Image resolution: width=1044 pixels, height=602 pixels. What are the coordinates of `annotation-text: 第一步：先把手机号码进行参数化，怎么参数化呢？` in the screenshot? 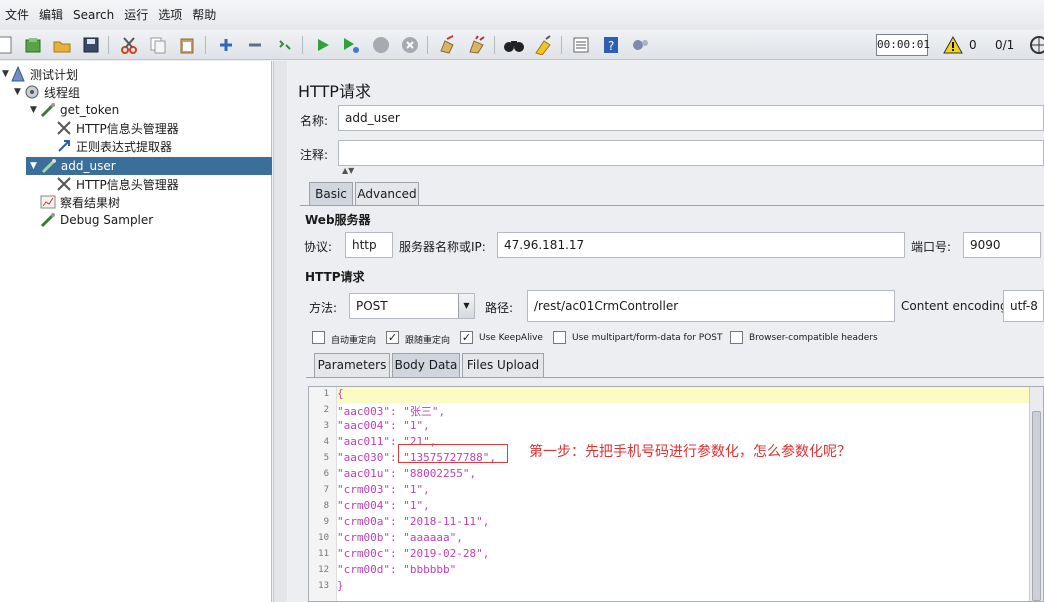 It's located at (690, 452).